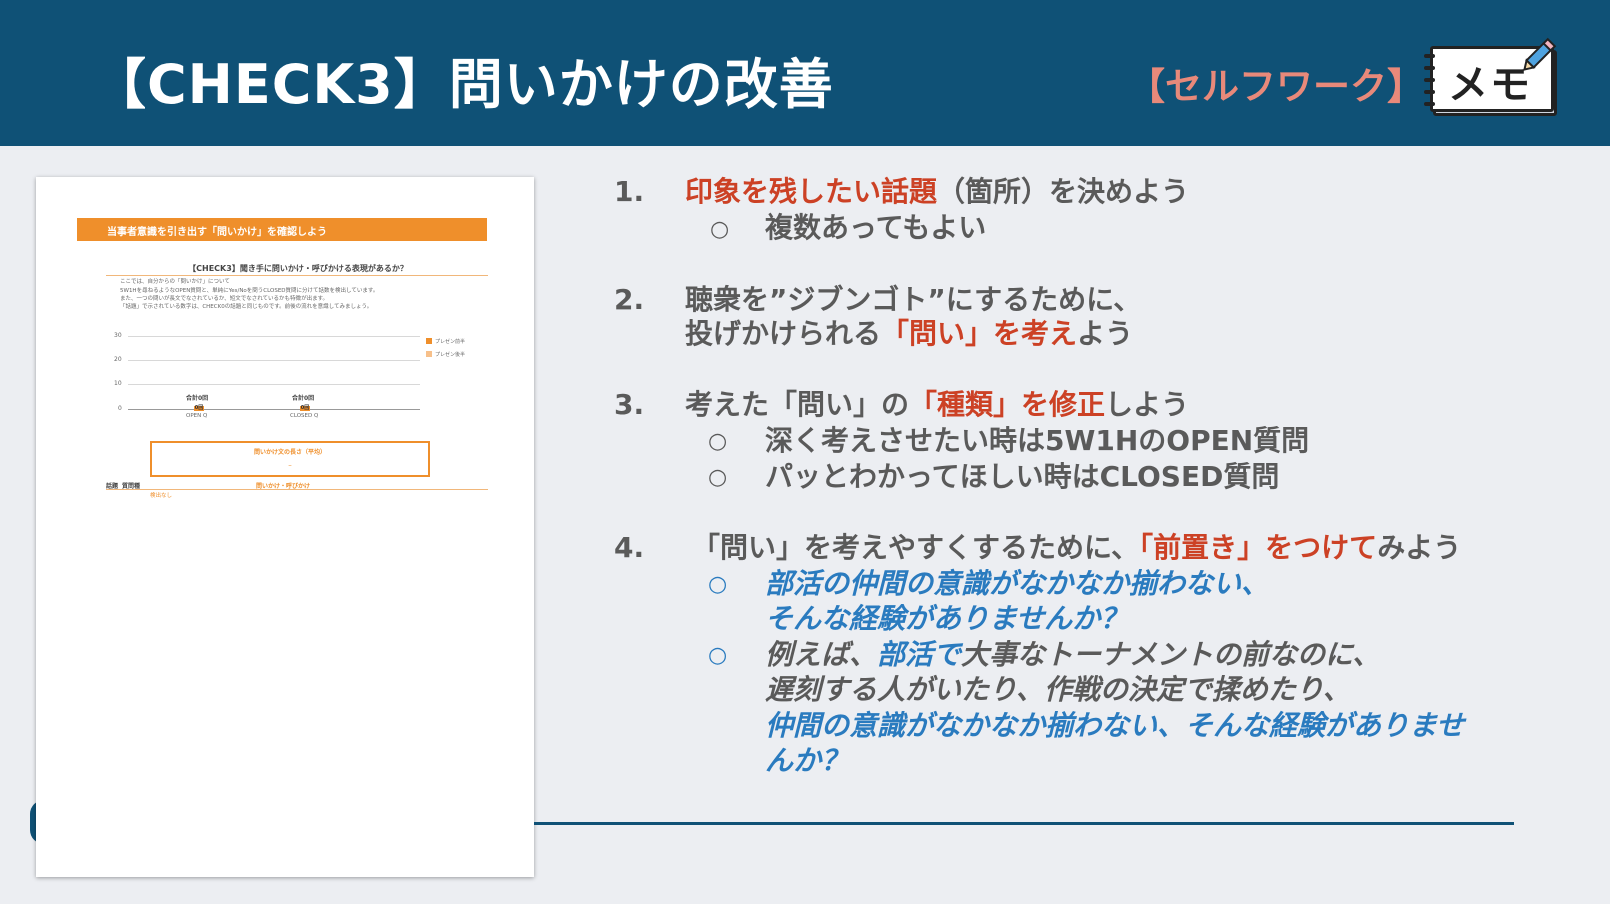  Describe the element at coordinates (463, 84) in the screenshot. I see `page-title: 【CHECK3】問いかけの改善` at that location.